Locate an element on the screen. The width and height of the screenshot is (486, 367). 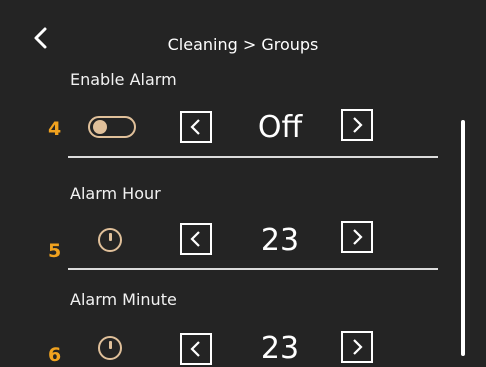
setting-number: 4 is located at coordinates (55, 129).